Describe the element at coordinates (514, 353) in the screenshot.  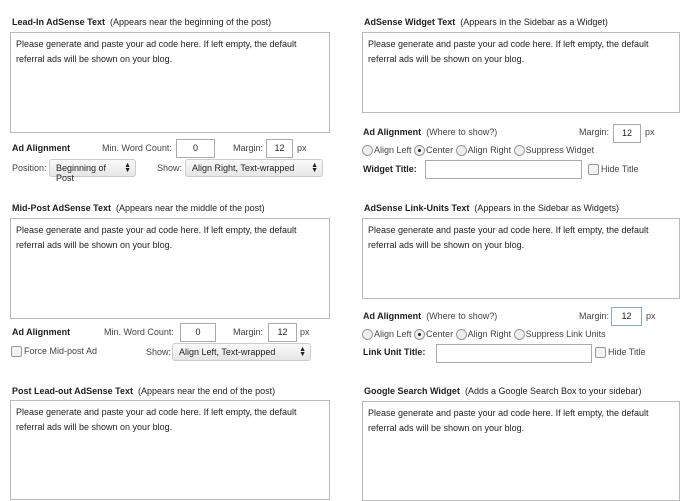
I see `link-unit-title-input` at that location.